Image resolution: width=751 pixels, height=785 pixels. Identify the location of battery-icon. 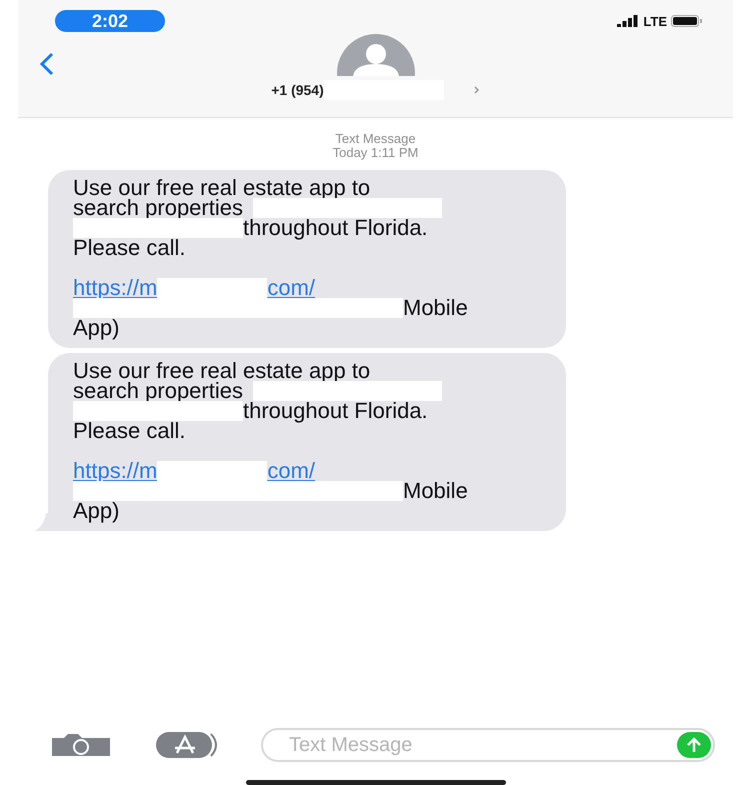
(687, 21).